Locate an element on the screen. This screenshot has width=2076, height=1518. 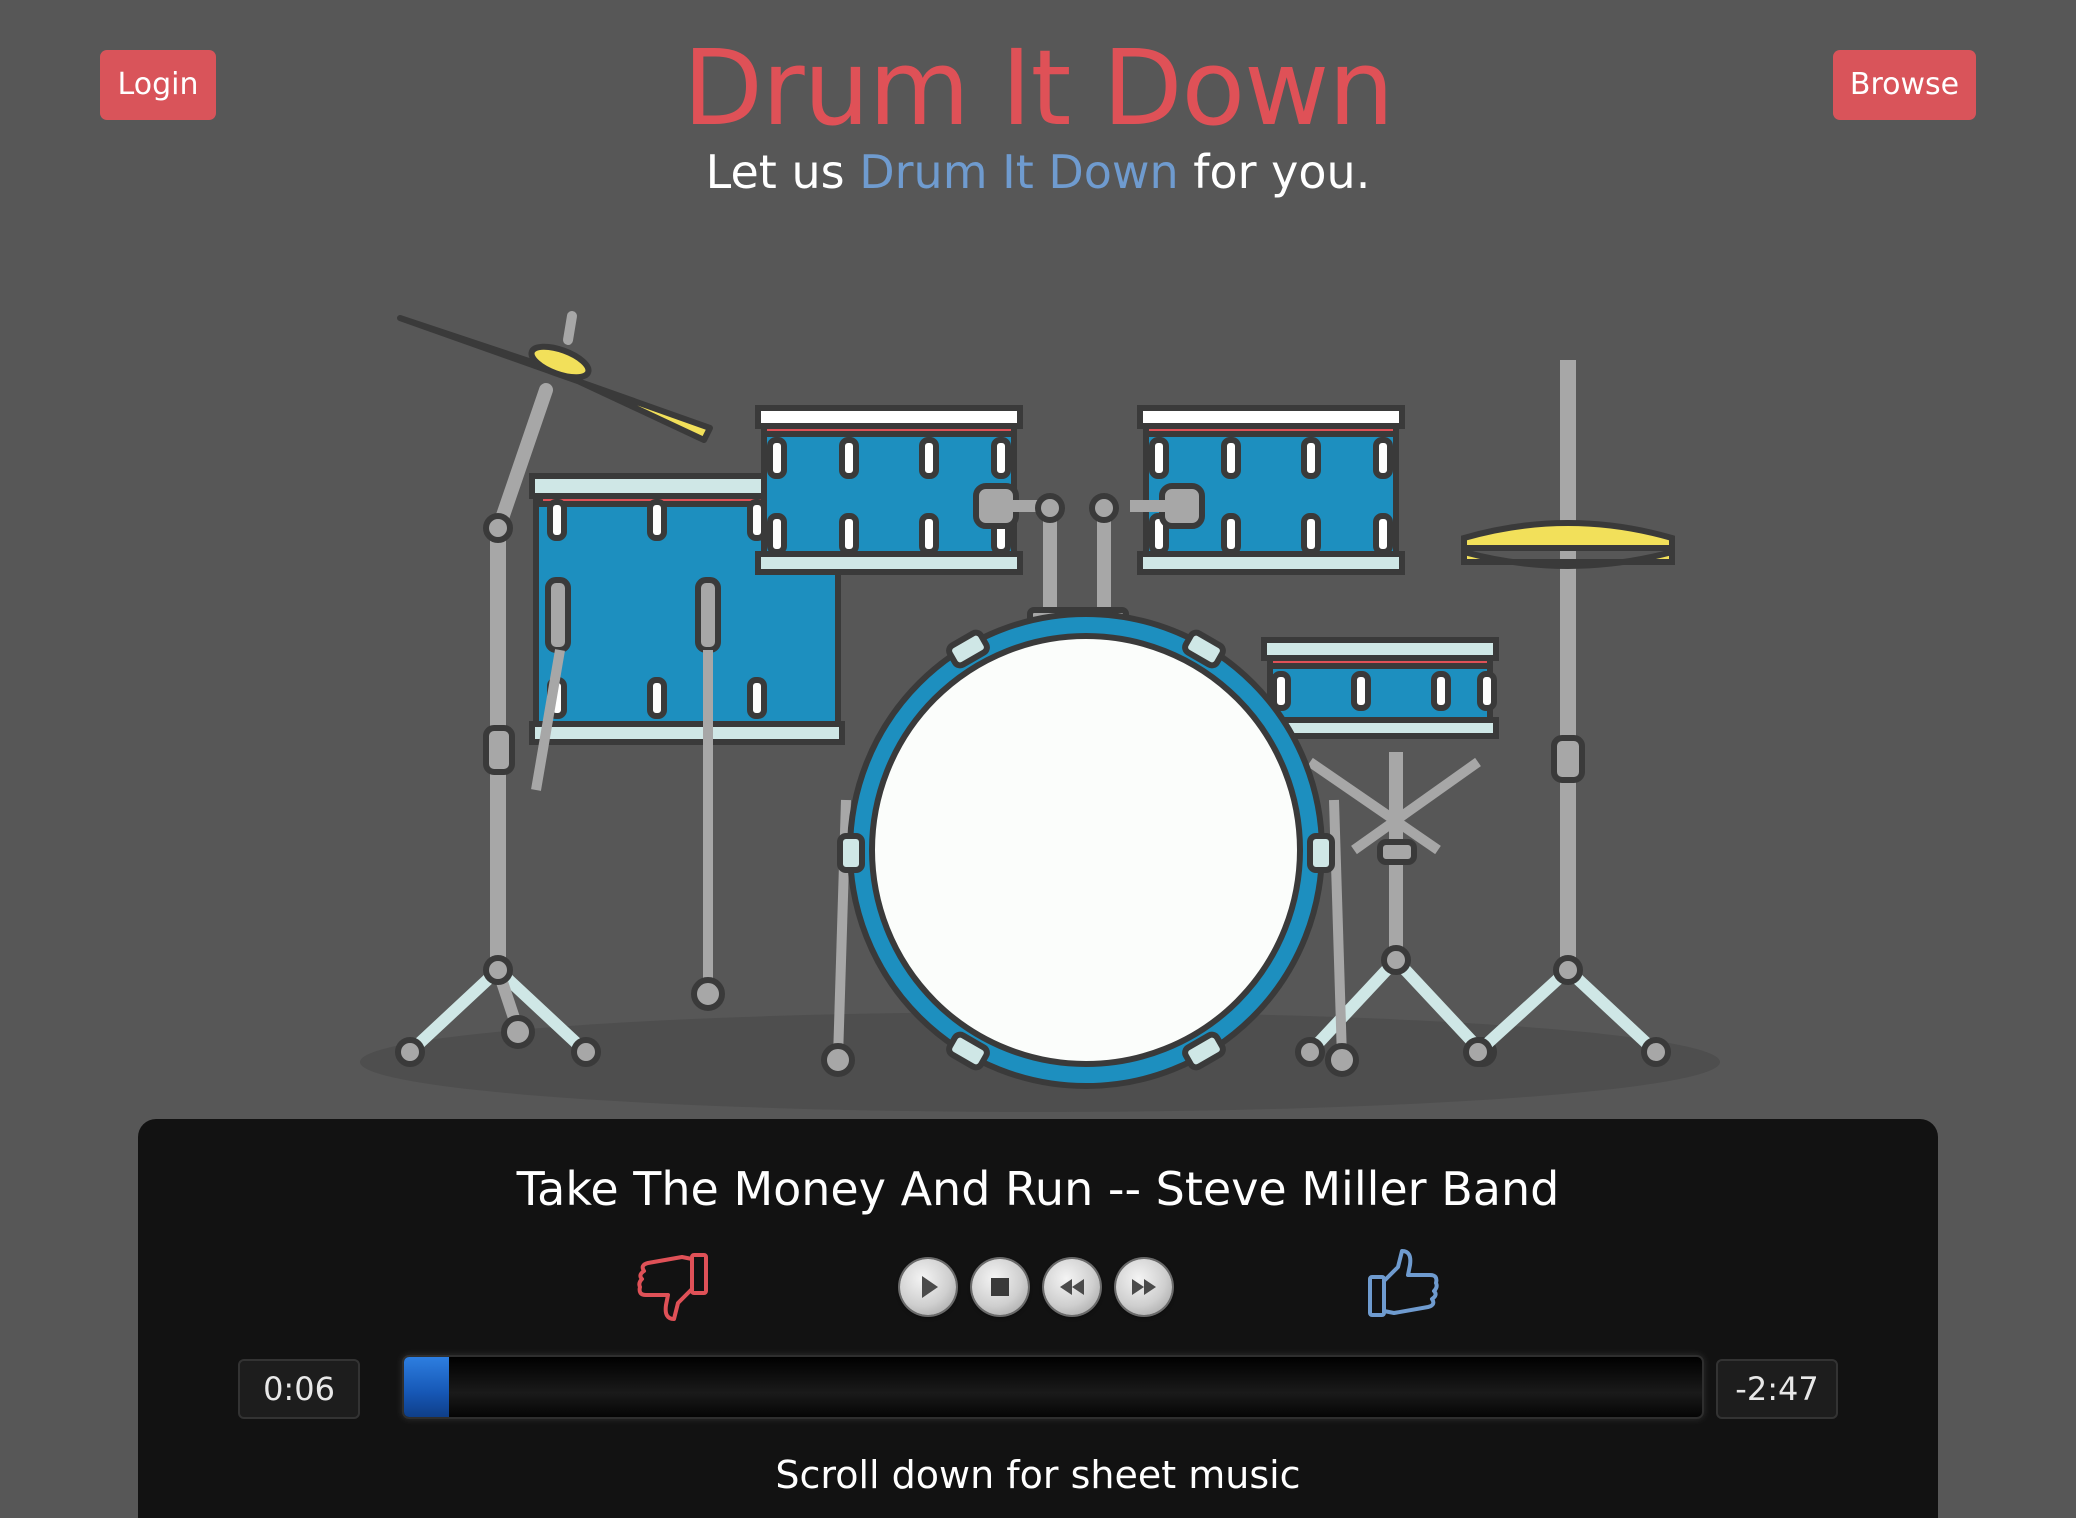
rewind-icon is located at coordinates (1072, 1287).